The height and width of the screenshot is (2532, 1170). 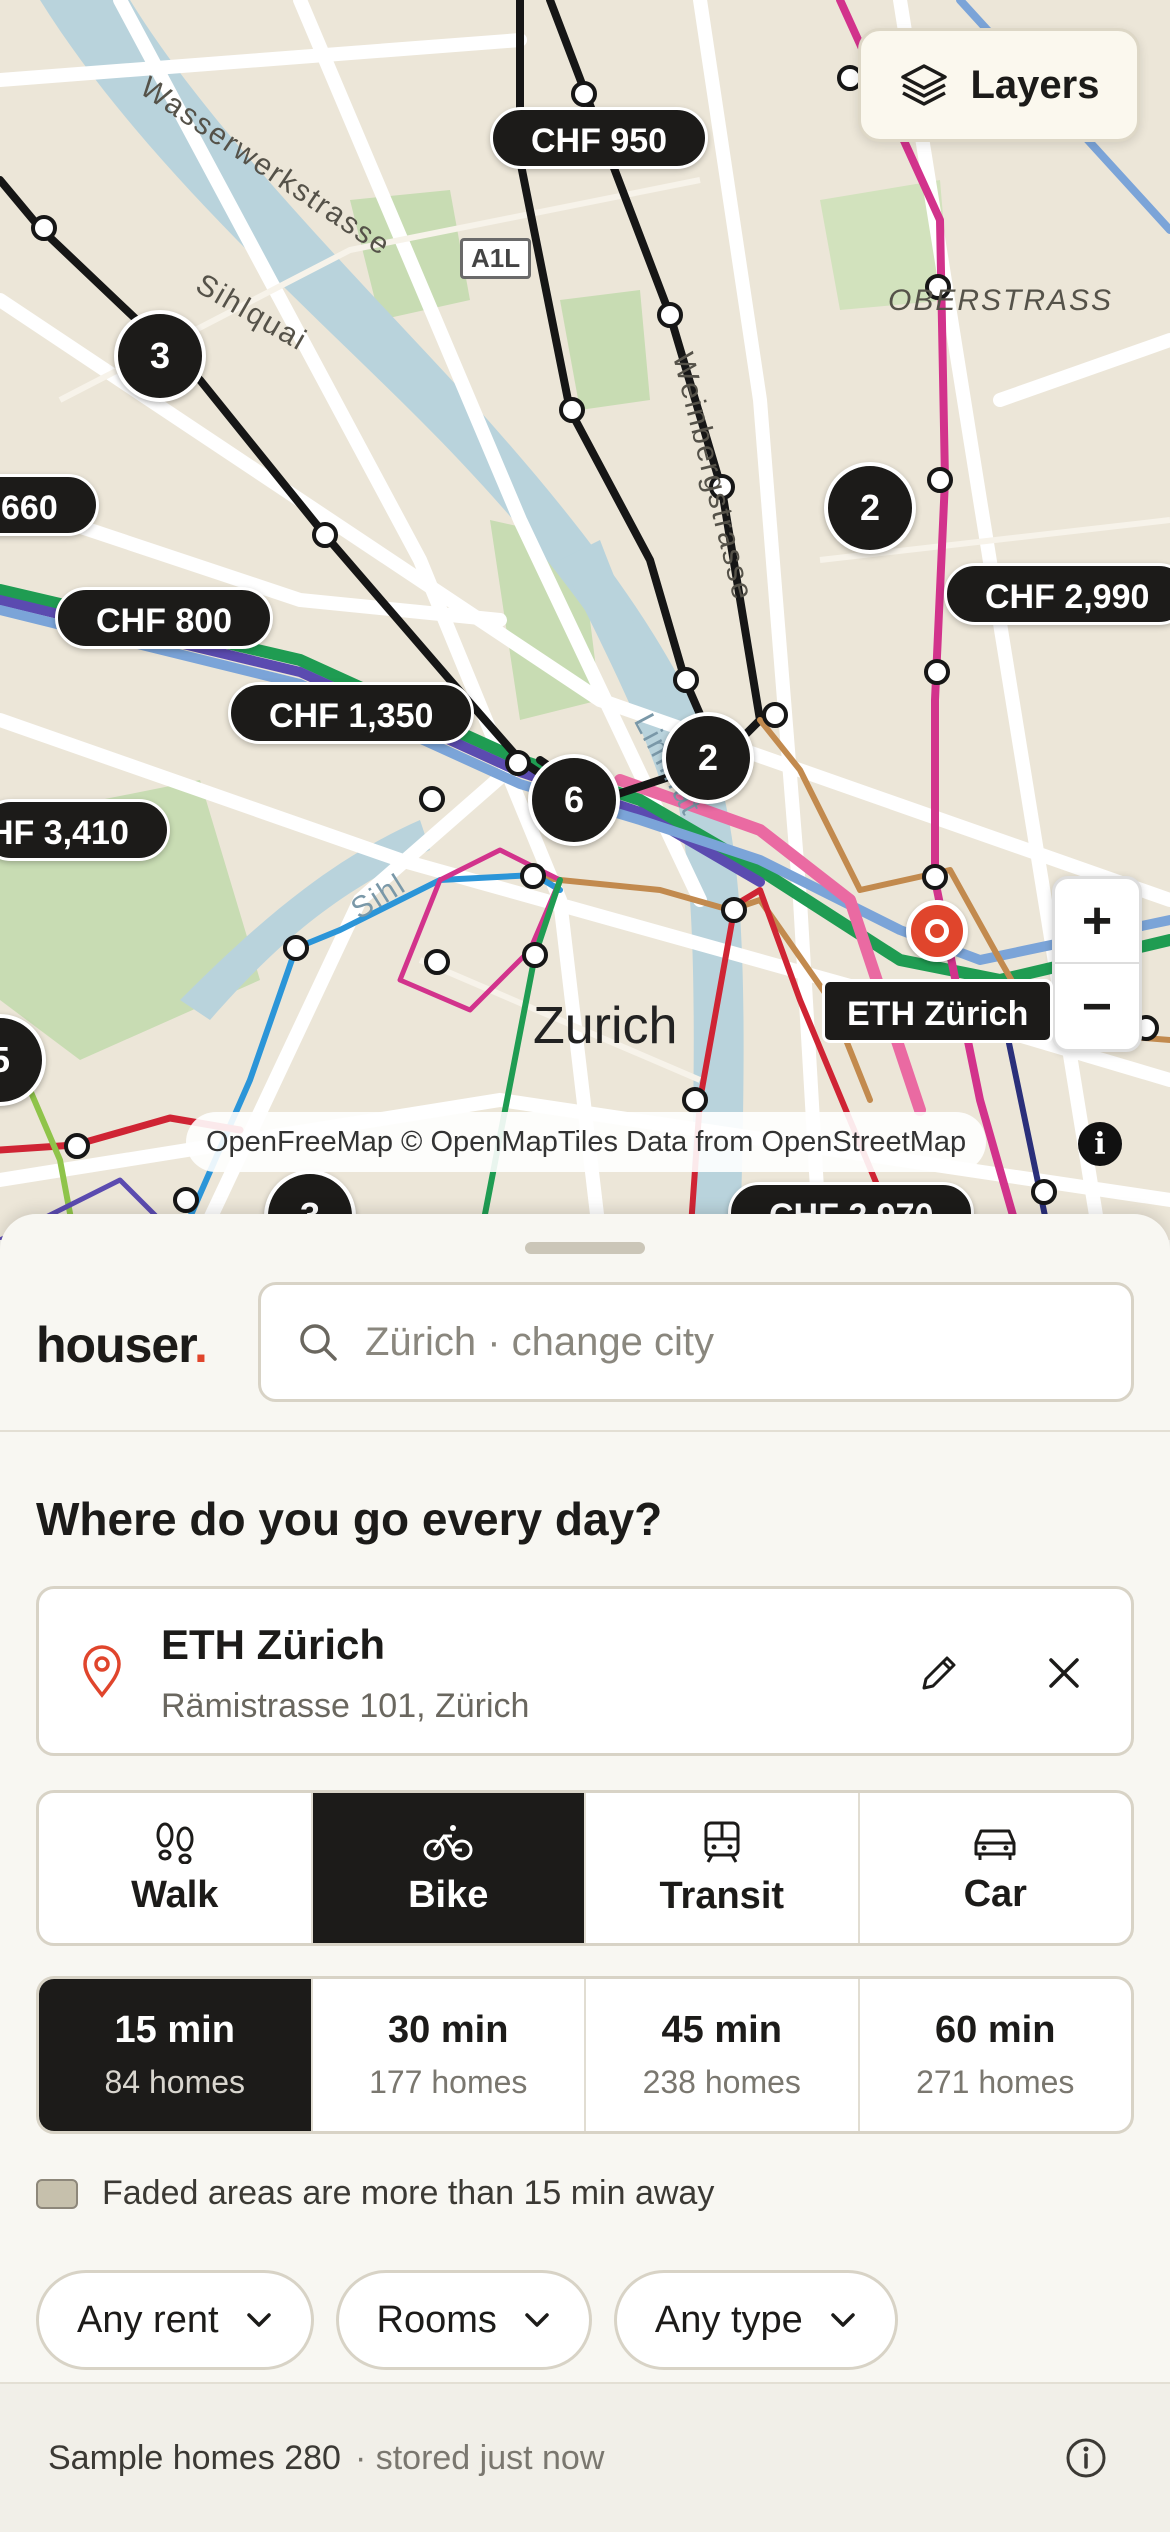 What do you see at coordinates (996, 1868) in the screenshot?
I see `mode-car-button: Car` at bounding box center [996, 1868].